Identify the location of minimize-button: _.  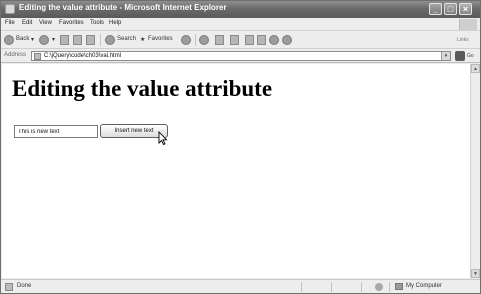
(435, 9).